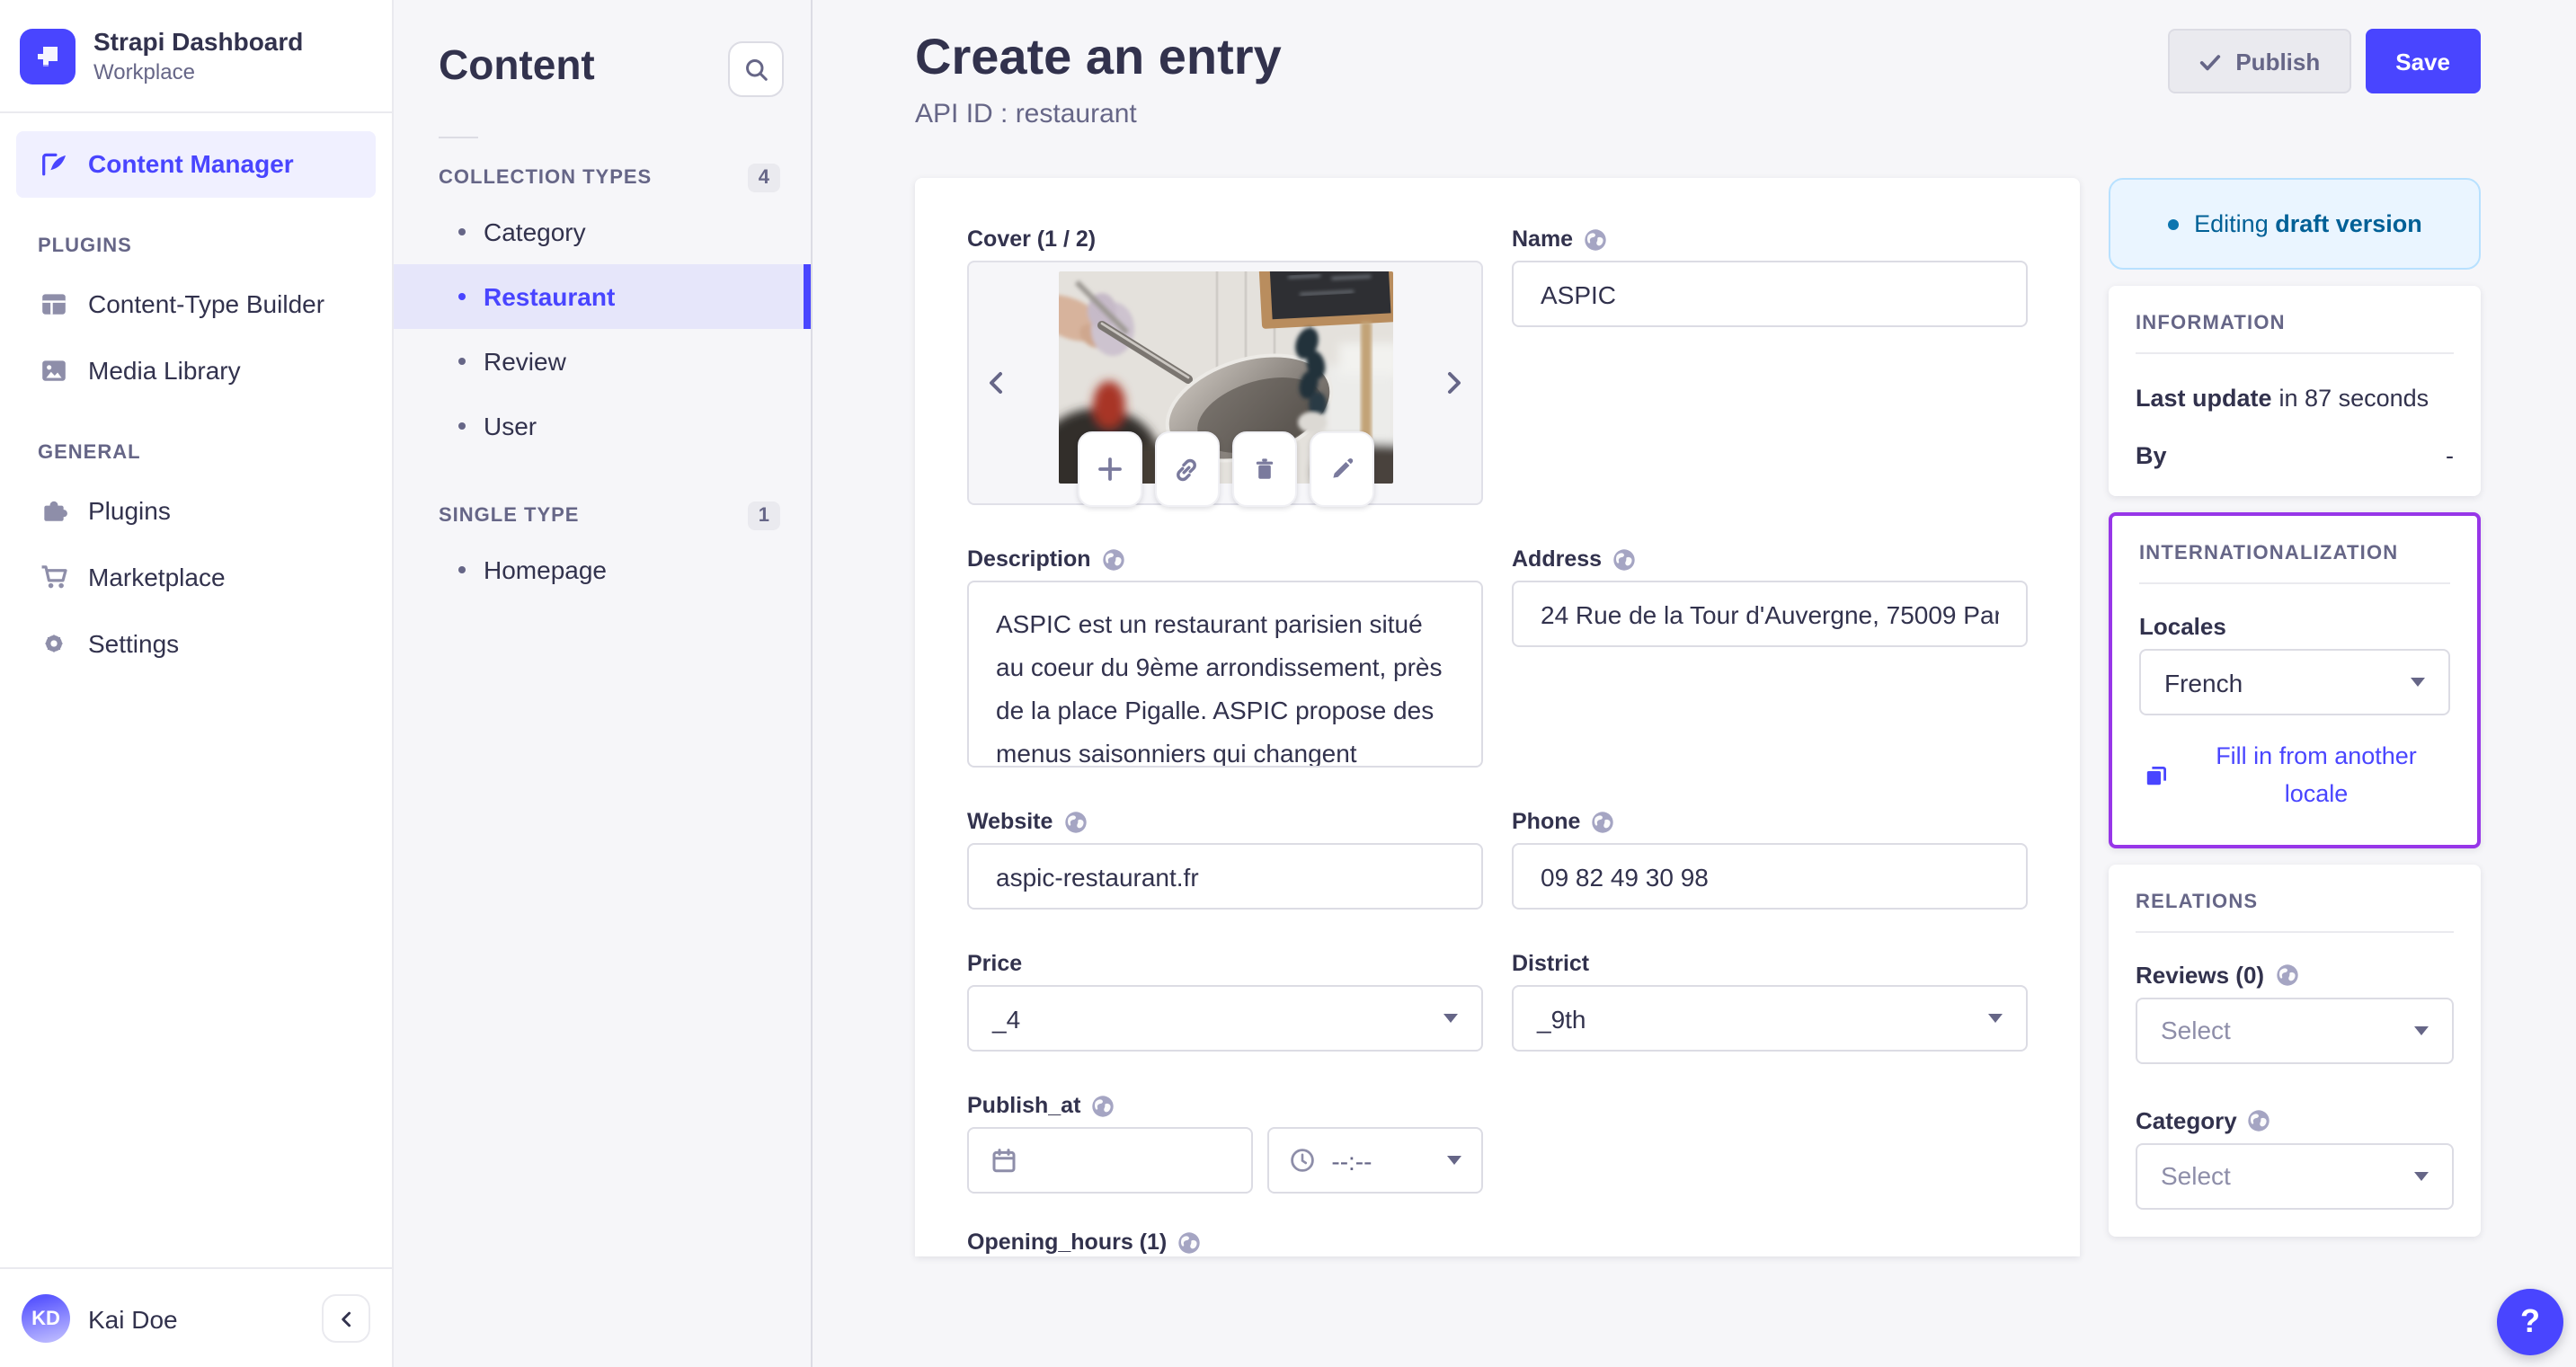 Image resolution: width=2576 pixels, height=1367 pixels. What do you see at coordinates (196, 304) in the screenshot?
I see `sidebar-item-content-type-builder: Content-Type Builder` at bounding box center [196, 304].